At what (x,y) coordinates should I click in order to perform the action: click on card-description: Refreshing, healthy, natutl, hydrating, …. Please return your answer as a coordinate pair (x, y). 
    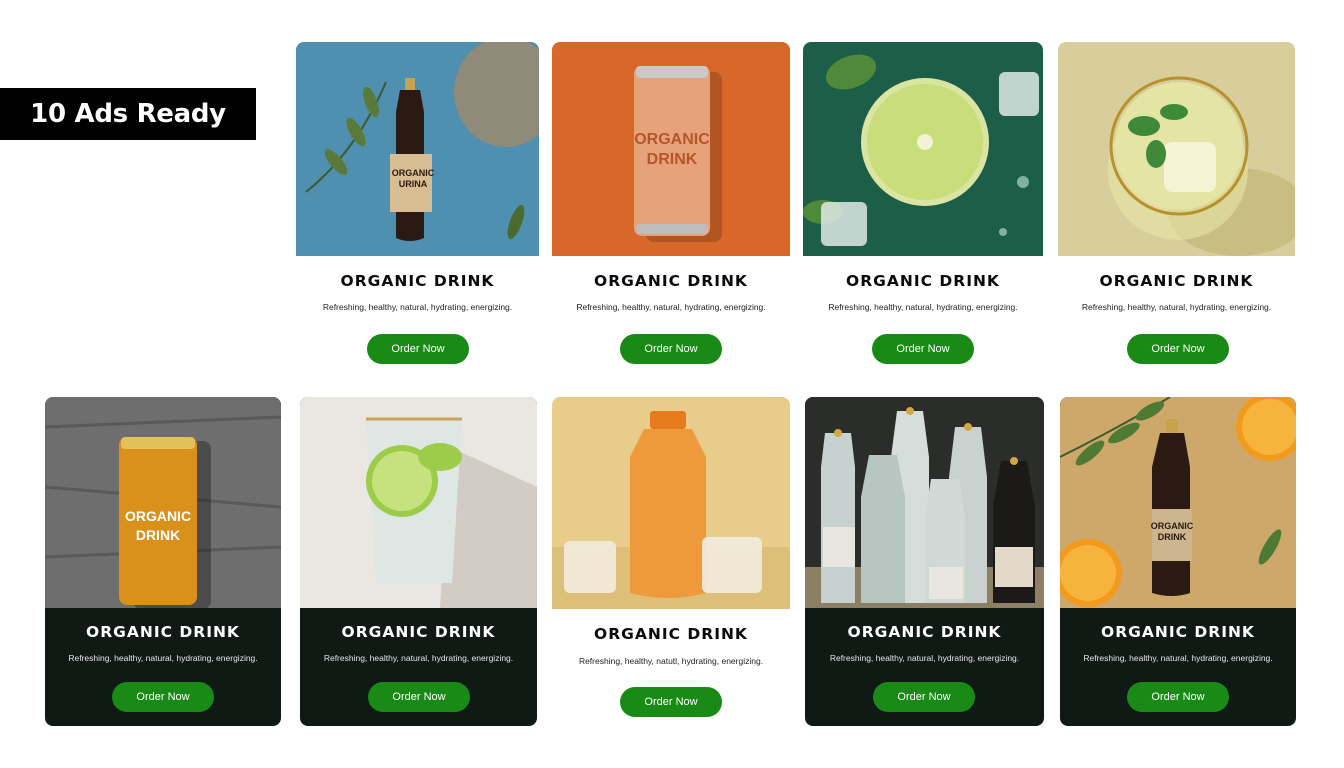
    Looking at the image, I should click on (671, 661).